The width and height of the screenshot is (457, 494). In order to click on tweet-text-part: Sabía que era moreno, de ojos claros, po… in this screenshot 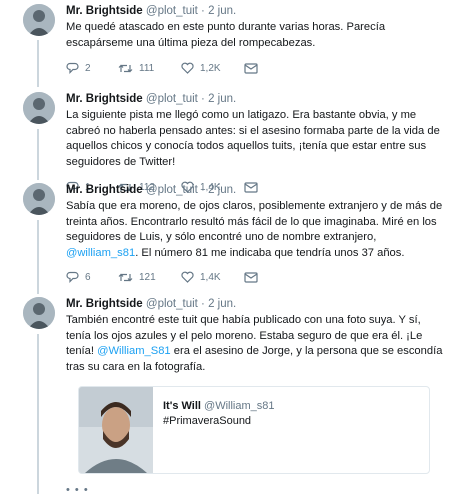, I will do `click(254, 221)`.